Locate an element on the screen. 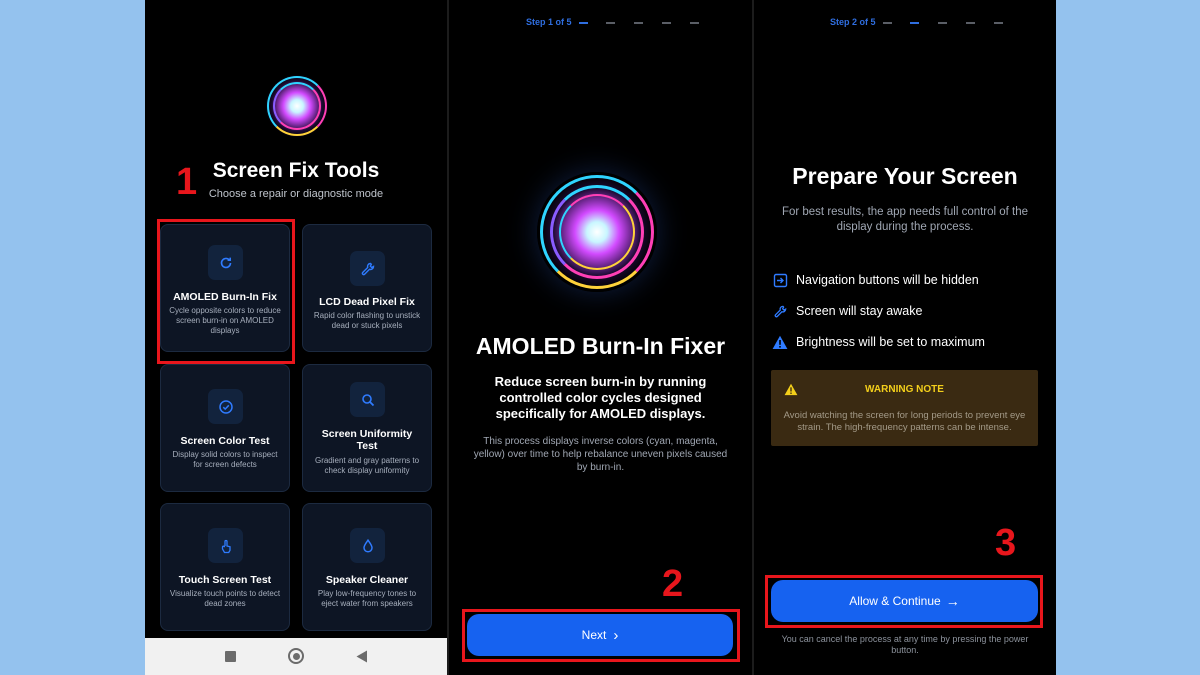  card-title: Screen Uniformity Test is located at coordinates (367, 440).